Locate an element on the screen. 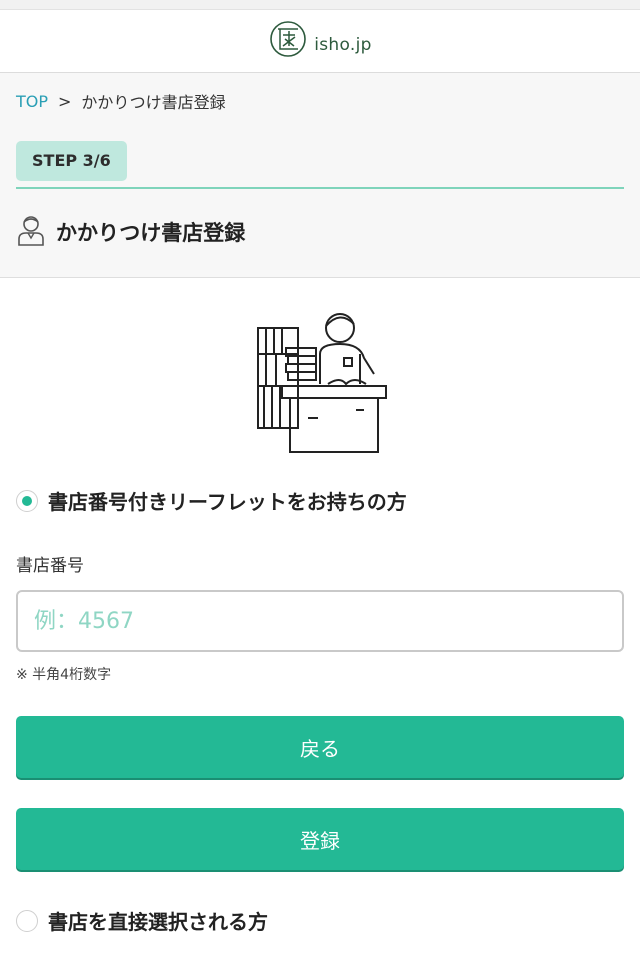  radio-selected-dot is located at coordinates (27, 500).